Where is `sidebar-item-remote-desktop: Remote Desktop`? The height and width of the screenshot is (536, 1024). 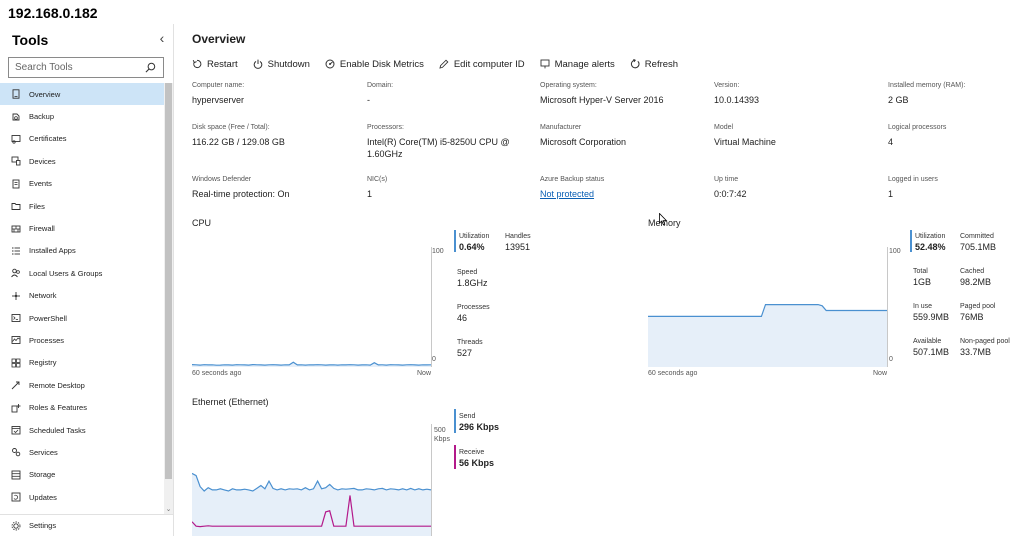
sidebar-item-remote-desktop: Remote Desktop is located at coordinates (82, 385).